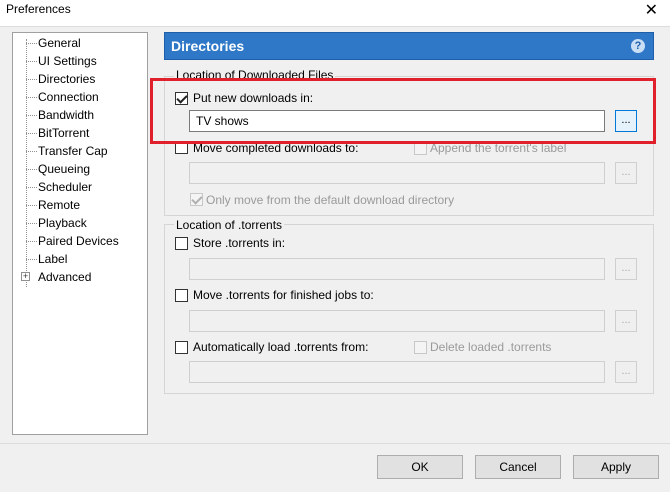  What do you see at coordinates (616, 467) in the screenshot?
I see `apply-button: Apply` at bounding box center [616, 467].